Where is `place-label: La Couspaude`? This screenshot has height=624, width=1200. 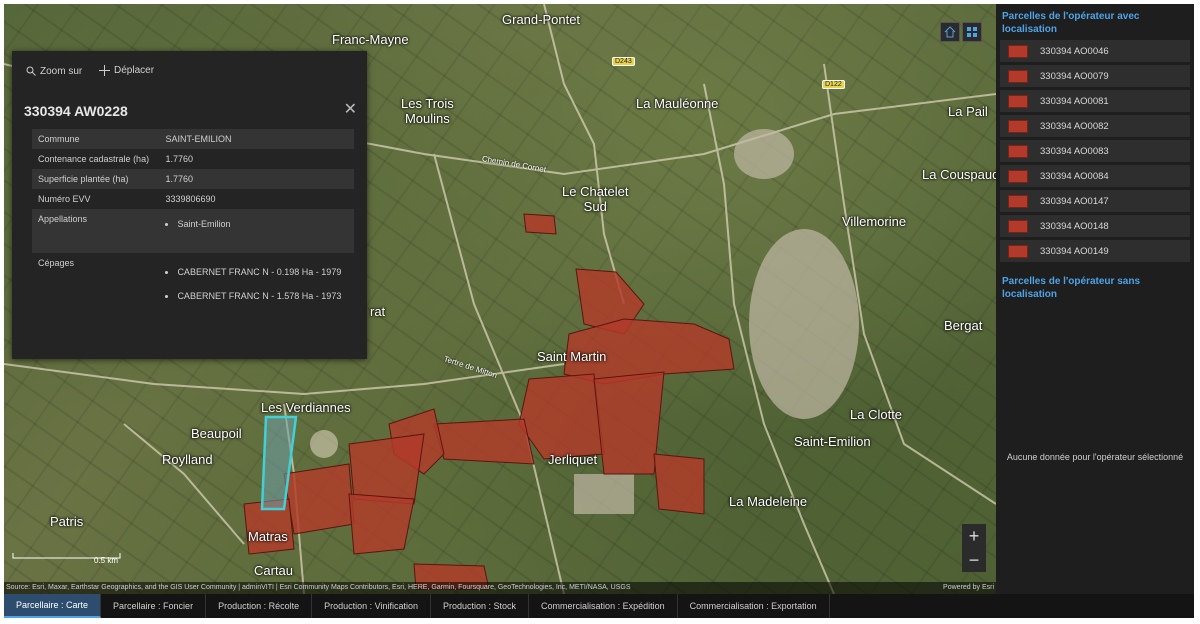
place-label: La Couspaude is located at coordinates (959, 174).